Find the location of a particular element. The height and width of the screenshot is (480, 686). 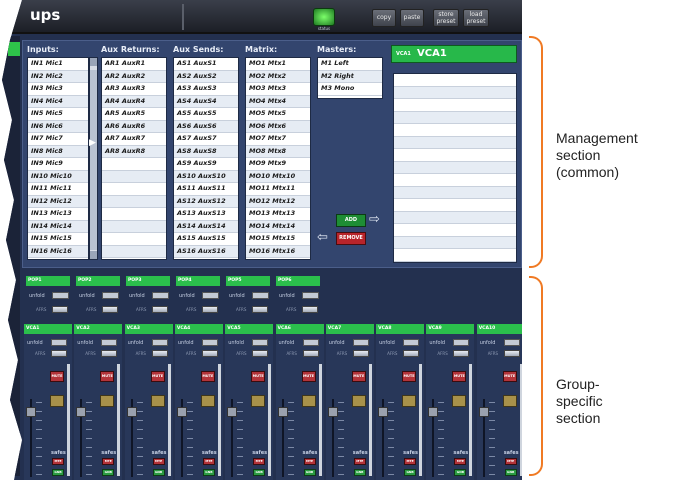

list-item: MO3 Mtx3 is located at coordinates (278, 89).